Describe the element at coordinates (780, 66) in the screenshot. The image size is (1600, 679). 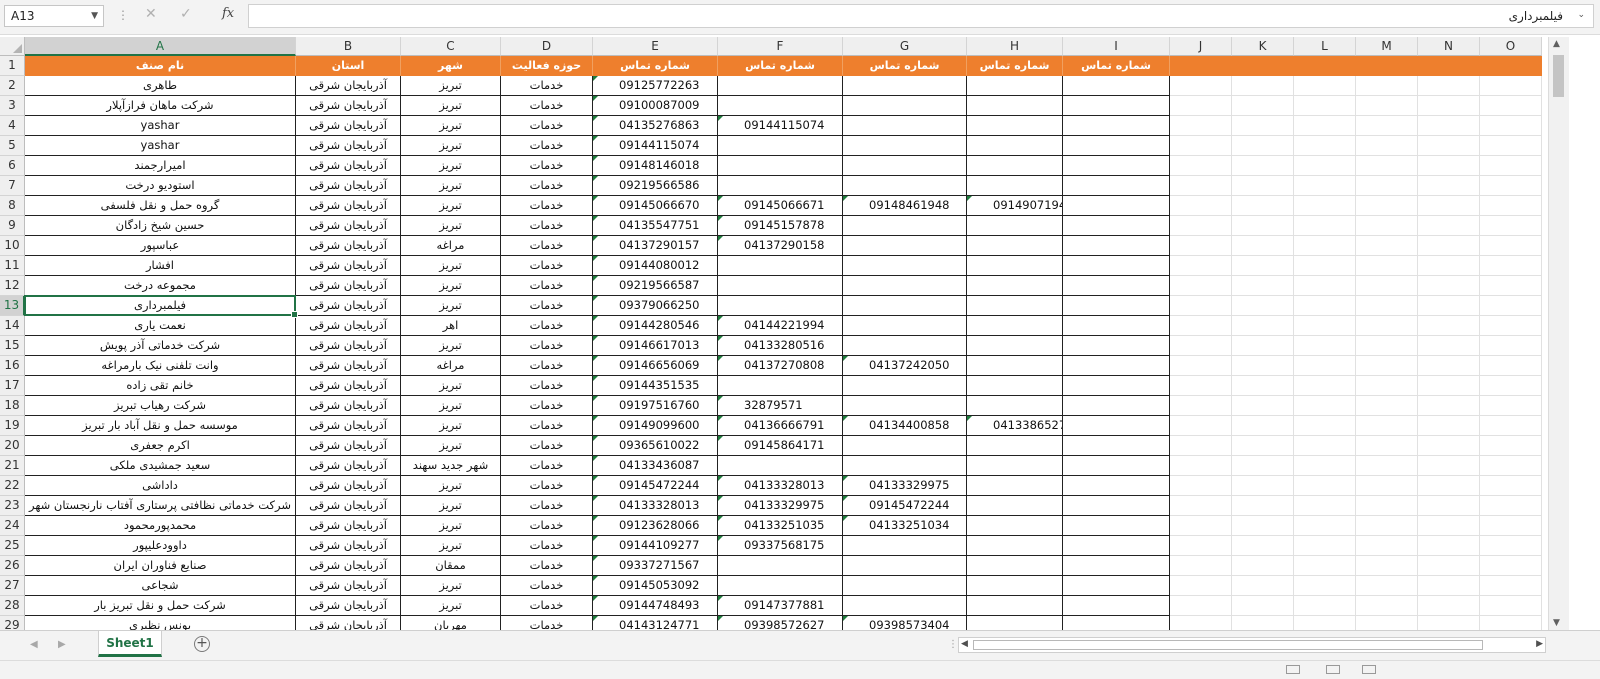
I see `table-header-cell: شماره تماس` at that location.